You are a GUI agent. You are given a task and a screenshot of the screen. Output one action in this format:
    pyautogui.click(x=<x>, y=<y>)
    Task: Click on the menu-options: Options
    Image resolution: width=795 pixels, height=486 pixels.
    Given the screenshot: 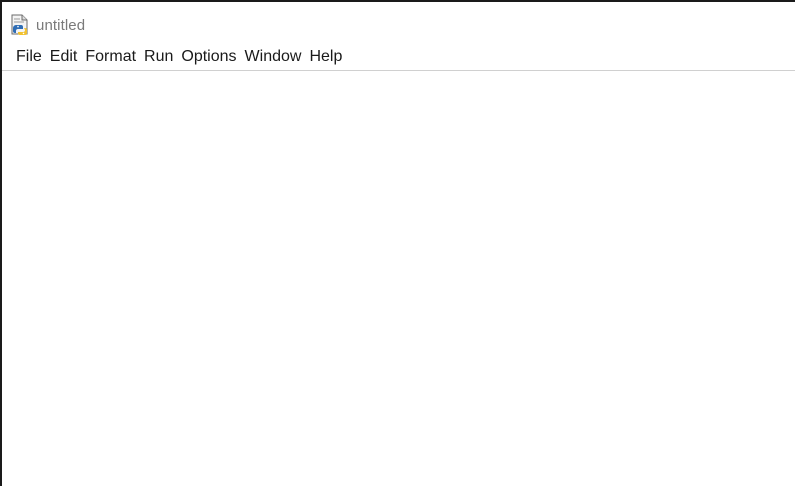 What is the action you would take?
    pyautogui.click(x=208, y=57)
    